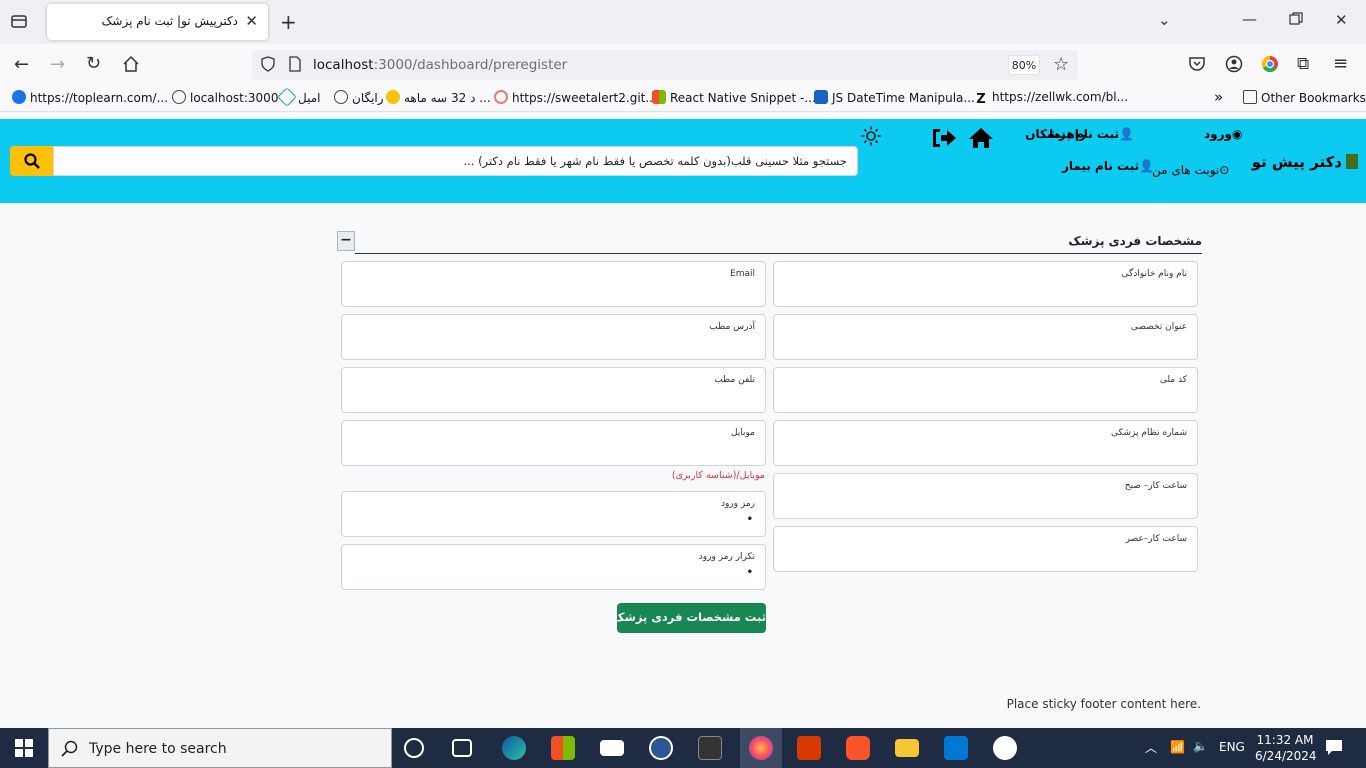  I want to click on close-window-icon: ✕, so click(1341, 20).